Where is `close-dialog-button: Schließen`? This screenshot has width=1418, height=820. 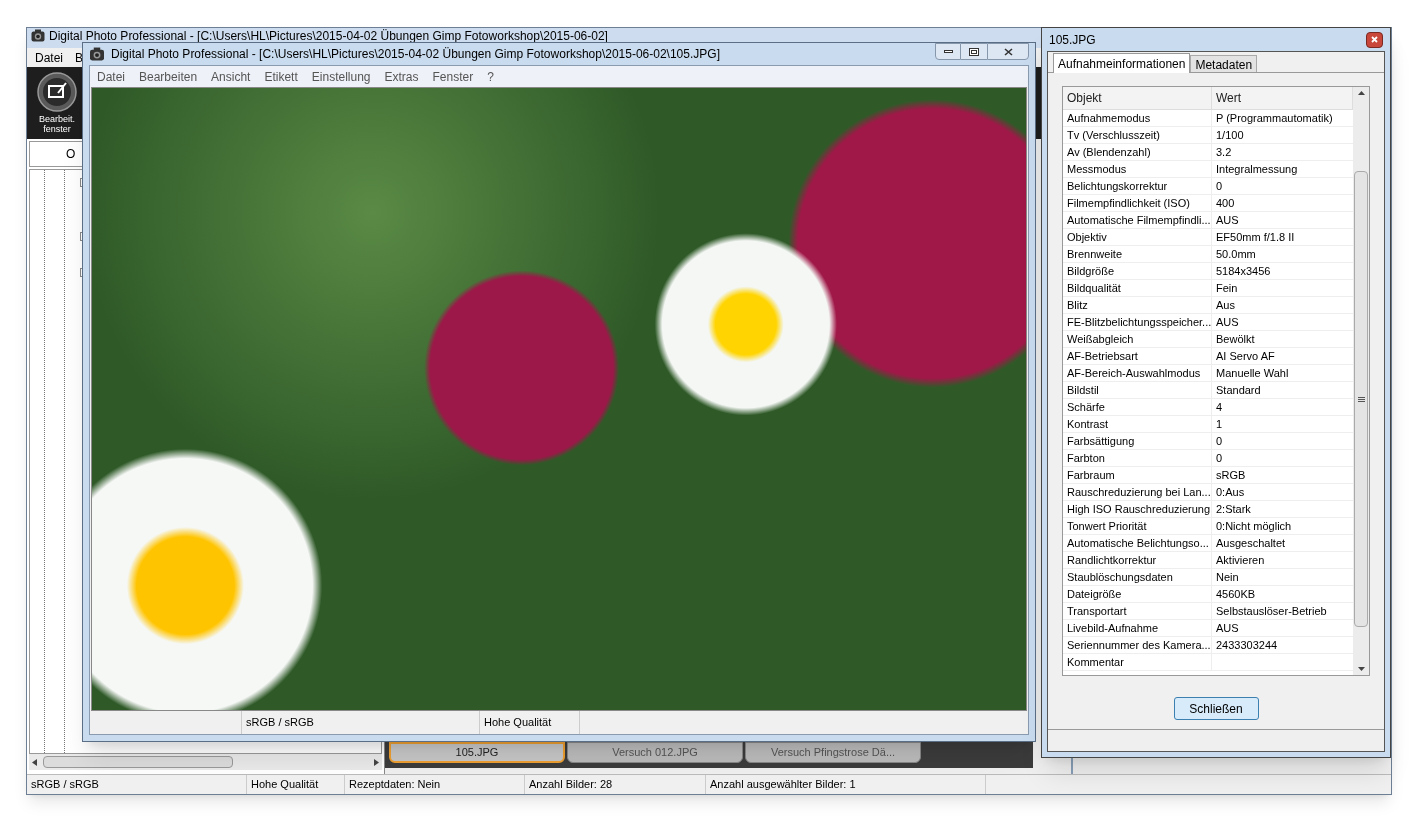
close-dialog-button: Schließen is located at coordinates (1216, 708).